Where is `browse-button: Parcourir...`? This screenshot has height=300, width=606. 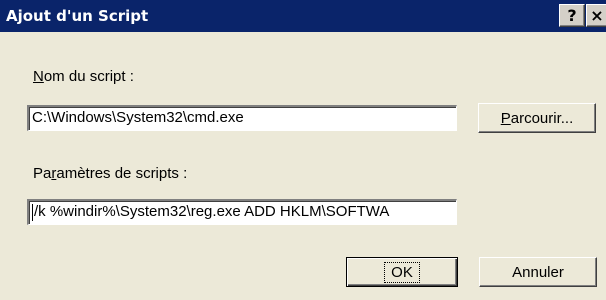
browse-button: Parcourir... is located at coordinates (537, 118).